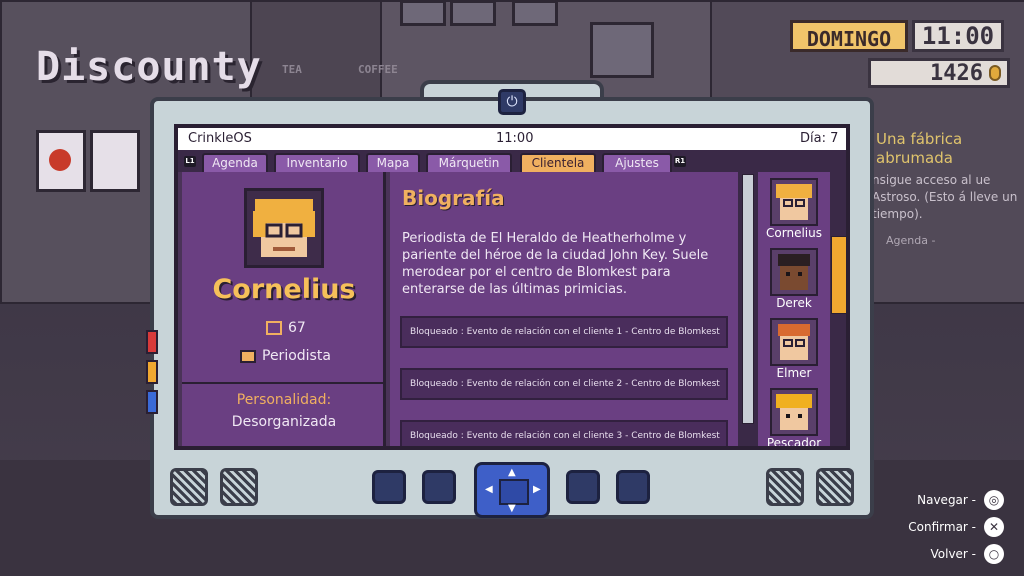 The height and width of the screenshot is (576, 1024). I want to click on shop-window-item, so click(115, 161).